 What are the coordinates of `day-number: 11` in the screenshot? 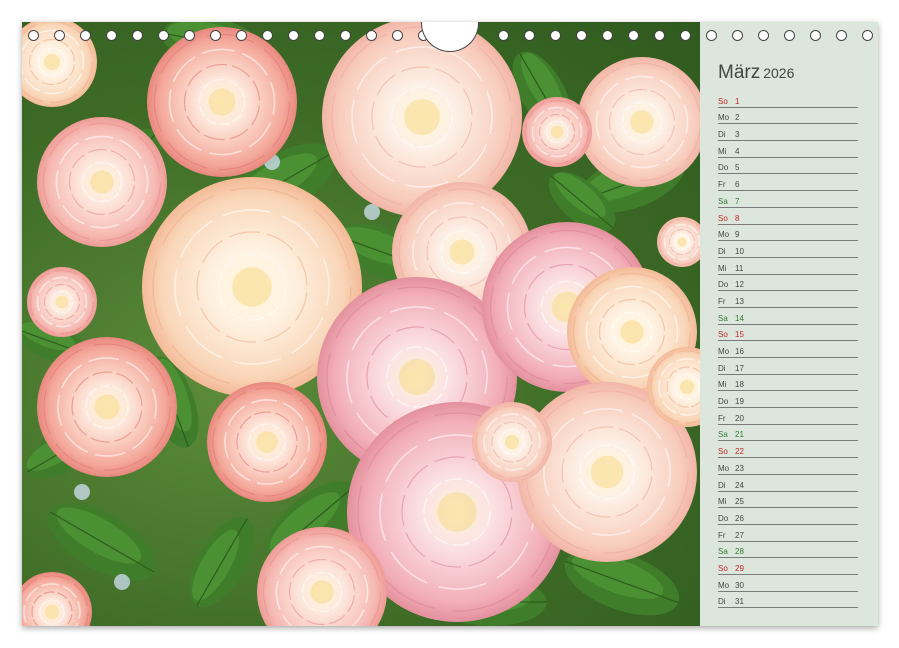 It's located at (739, 268).